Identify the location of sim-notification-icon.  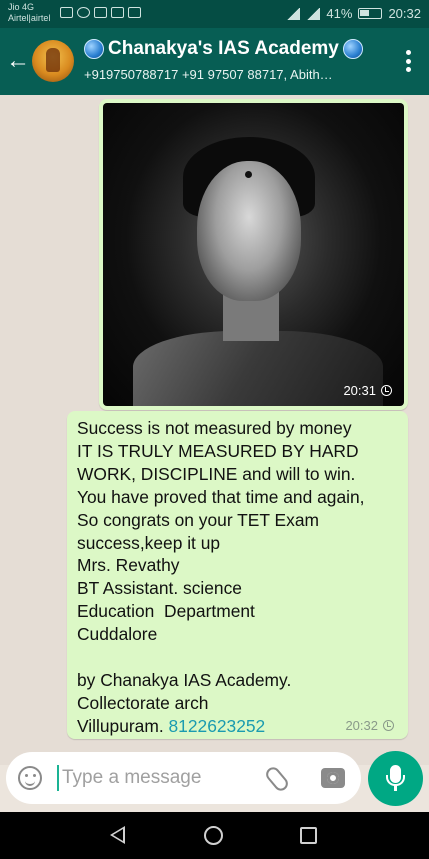
(134, 12).